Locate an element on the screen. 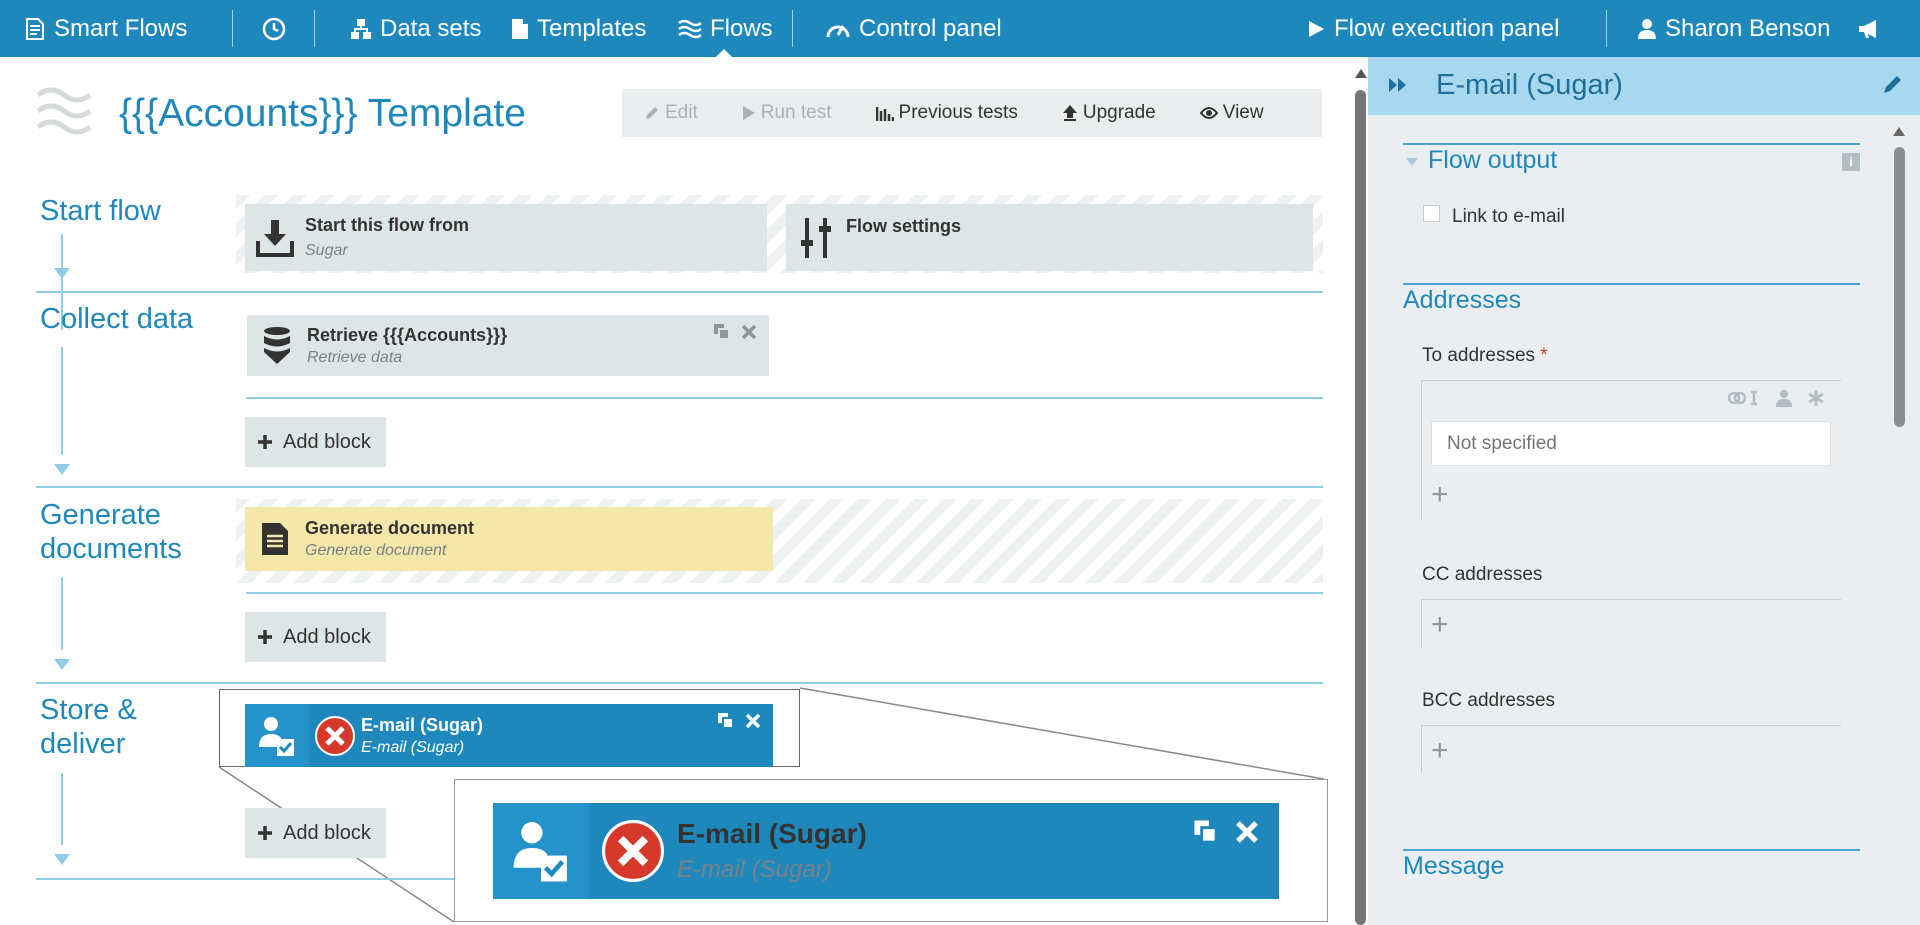 The height and width of the screenshot is (925, 1920). collapse-panel-icon is located at coordinates (1398, 85).